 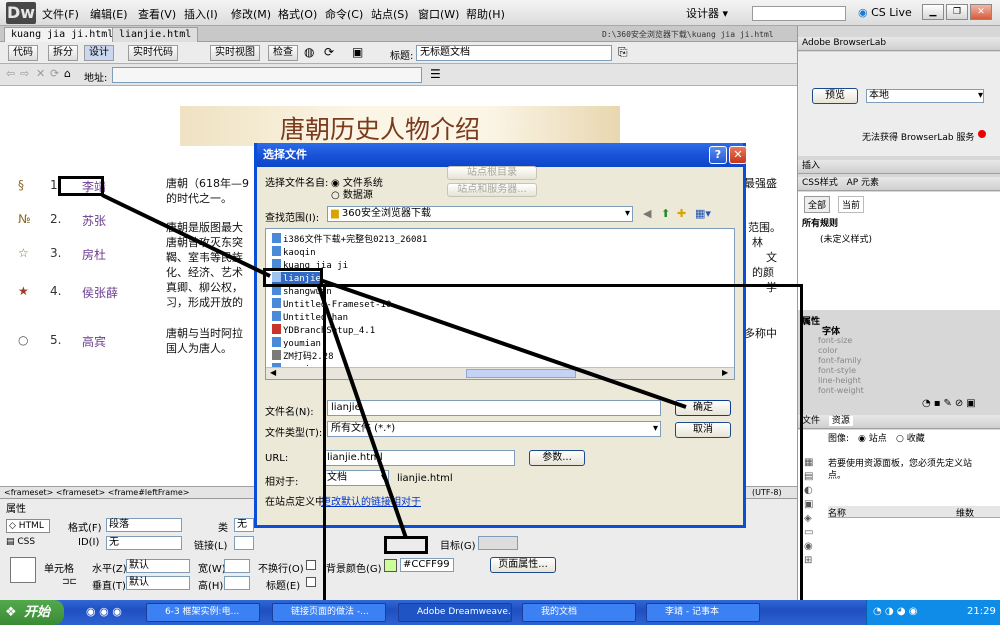 I want to click on system-tray: ◔ ◑ ◕ ◉ 21:29, so click(x=933, y=612).